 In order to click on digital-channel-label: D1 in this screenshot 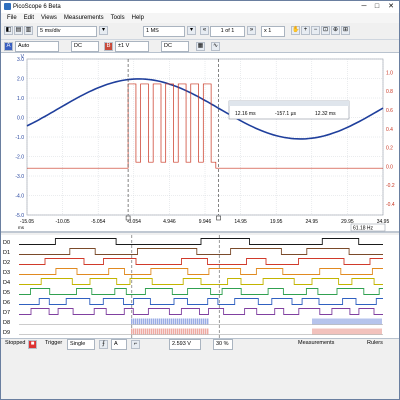, I will do `click(6, 253)`.